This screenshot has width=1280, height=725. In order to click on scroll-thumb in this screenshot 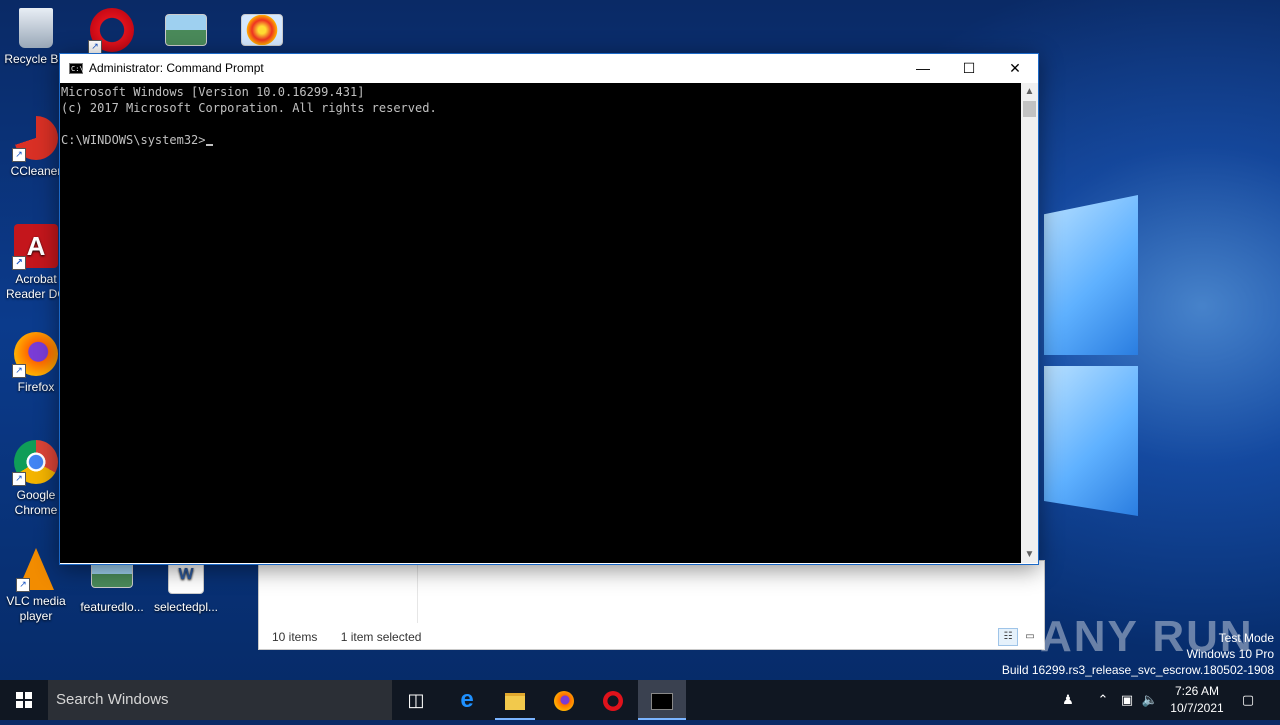, I will do `click(1029, 109)`.